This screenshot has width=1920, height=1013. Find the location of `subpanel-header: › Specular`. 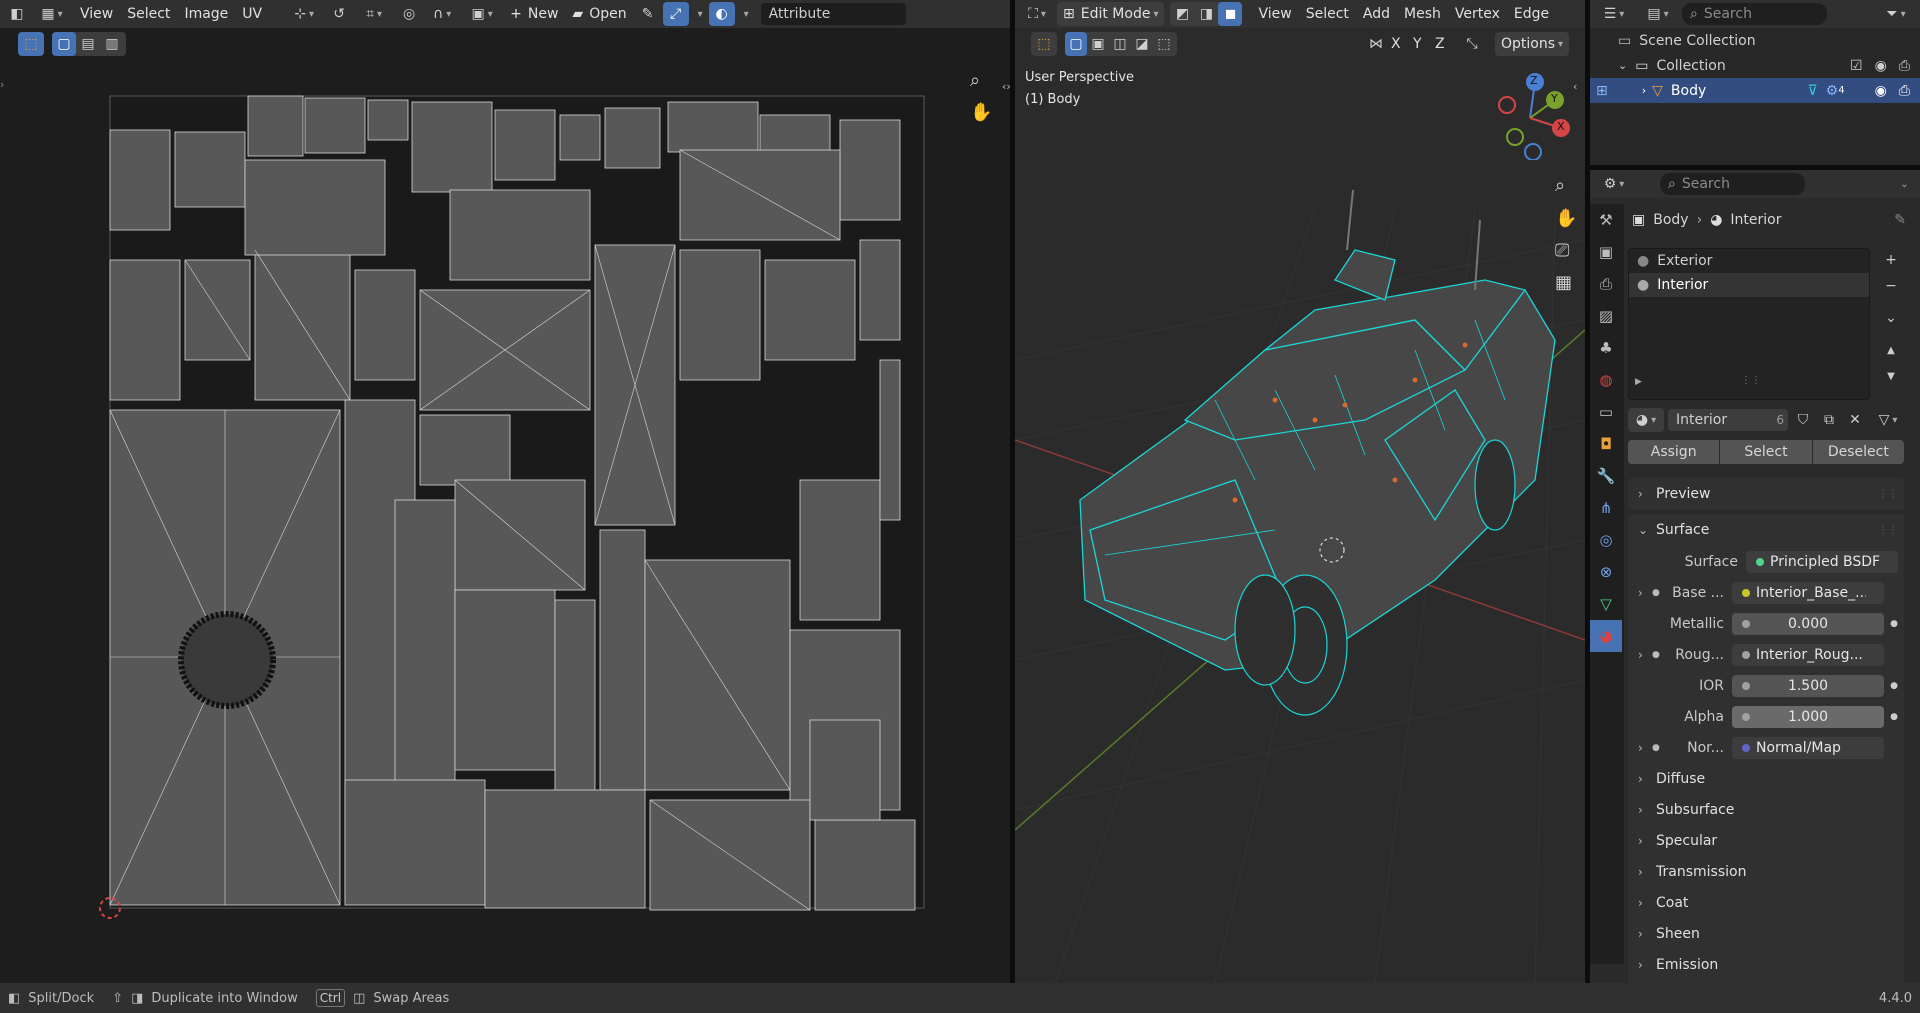

subpanel-header: › Specular is located at coordinates (1766, 840).